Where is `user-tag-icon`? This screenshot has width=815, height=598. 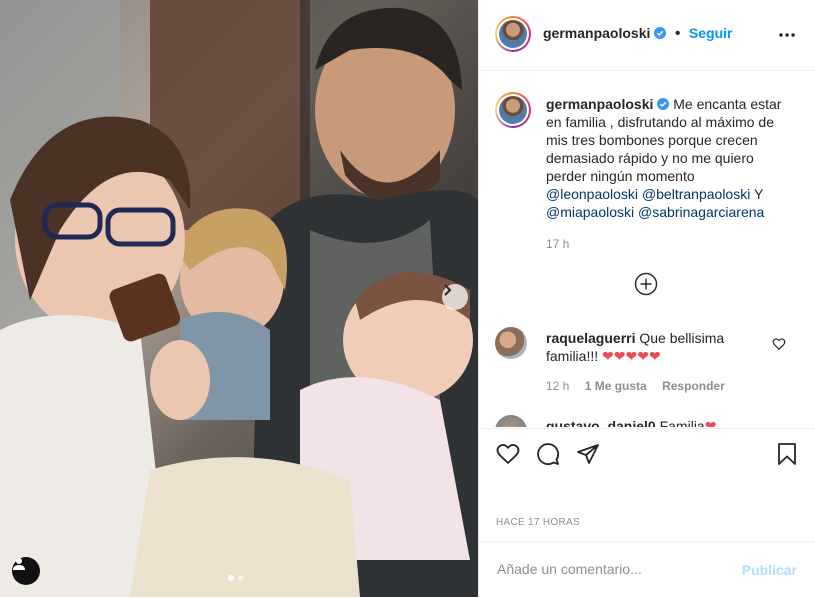 user-tag-icon is located at coordinates (19, 564).